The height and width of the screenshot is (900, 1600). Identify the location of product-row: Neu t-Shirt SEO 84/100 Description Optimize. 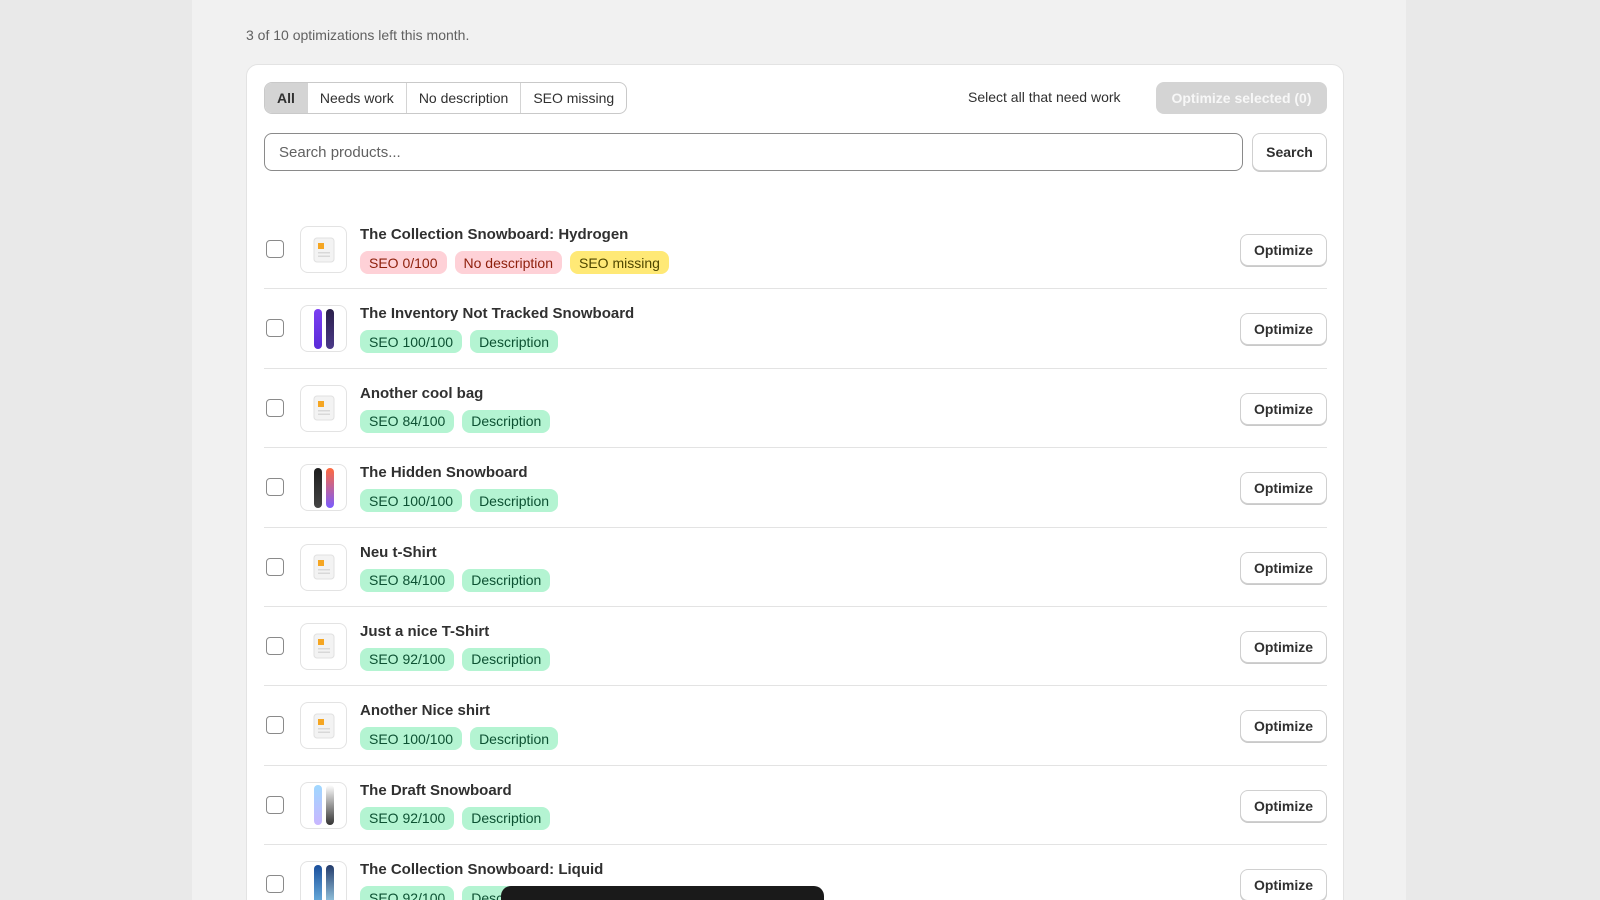
(795, 567).